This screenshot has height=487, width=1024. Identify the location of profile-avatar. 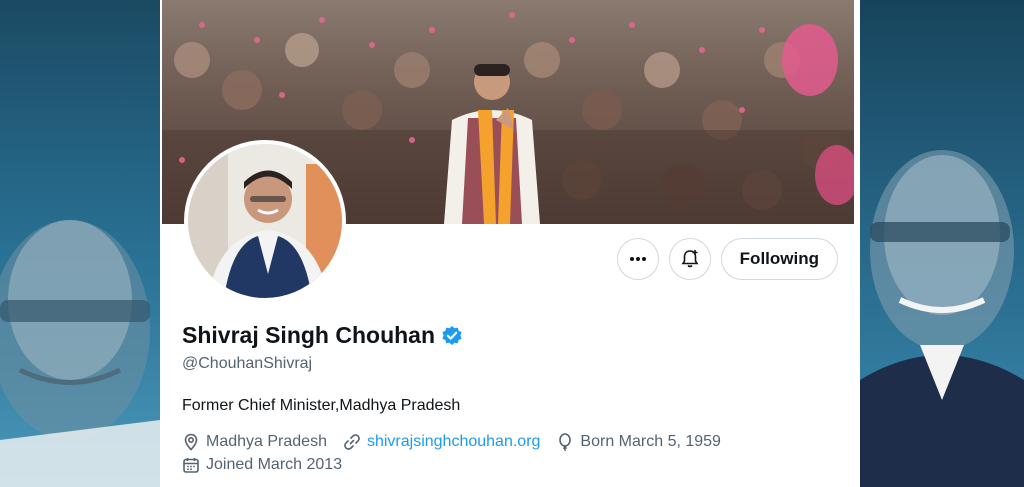
(265, 221).